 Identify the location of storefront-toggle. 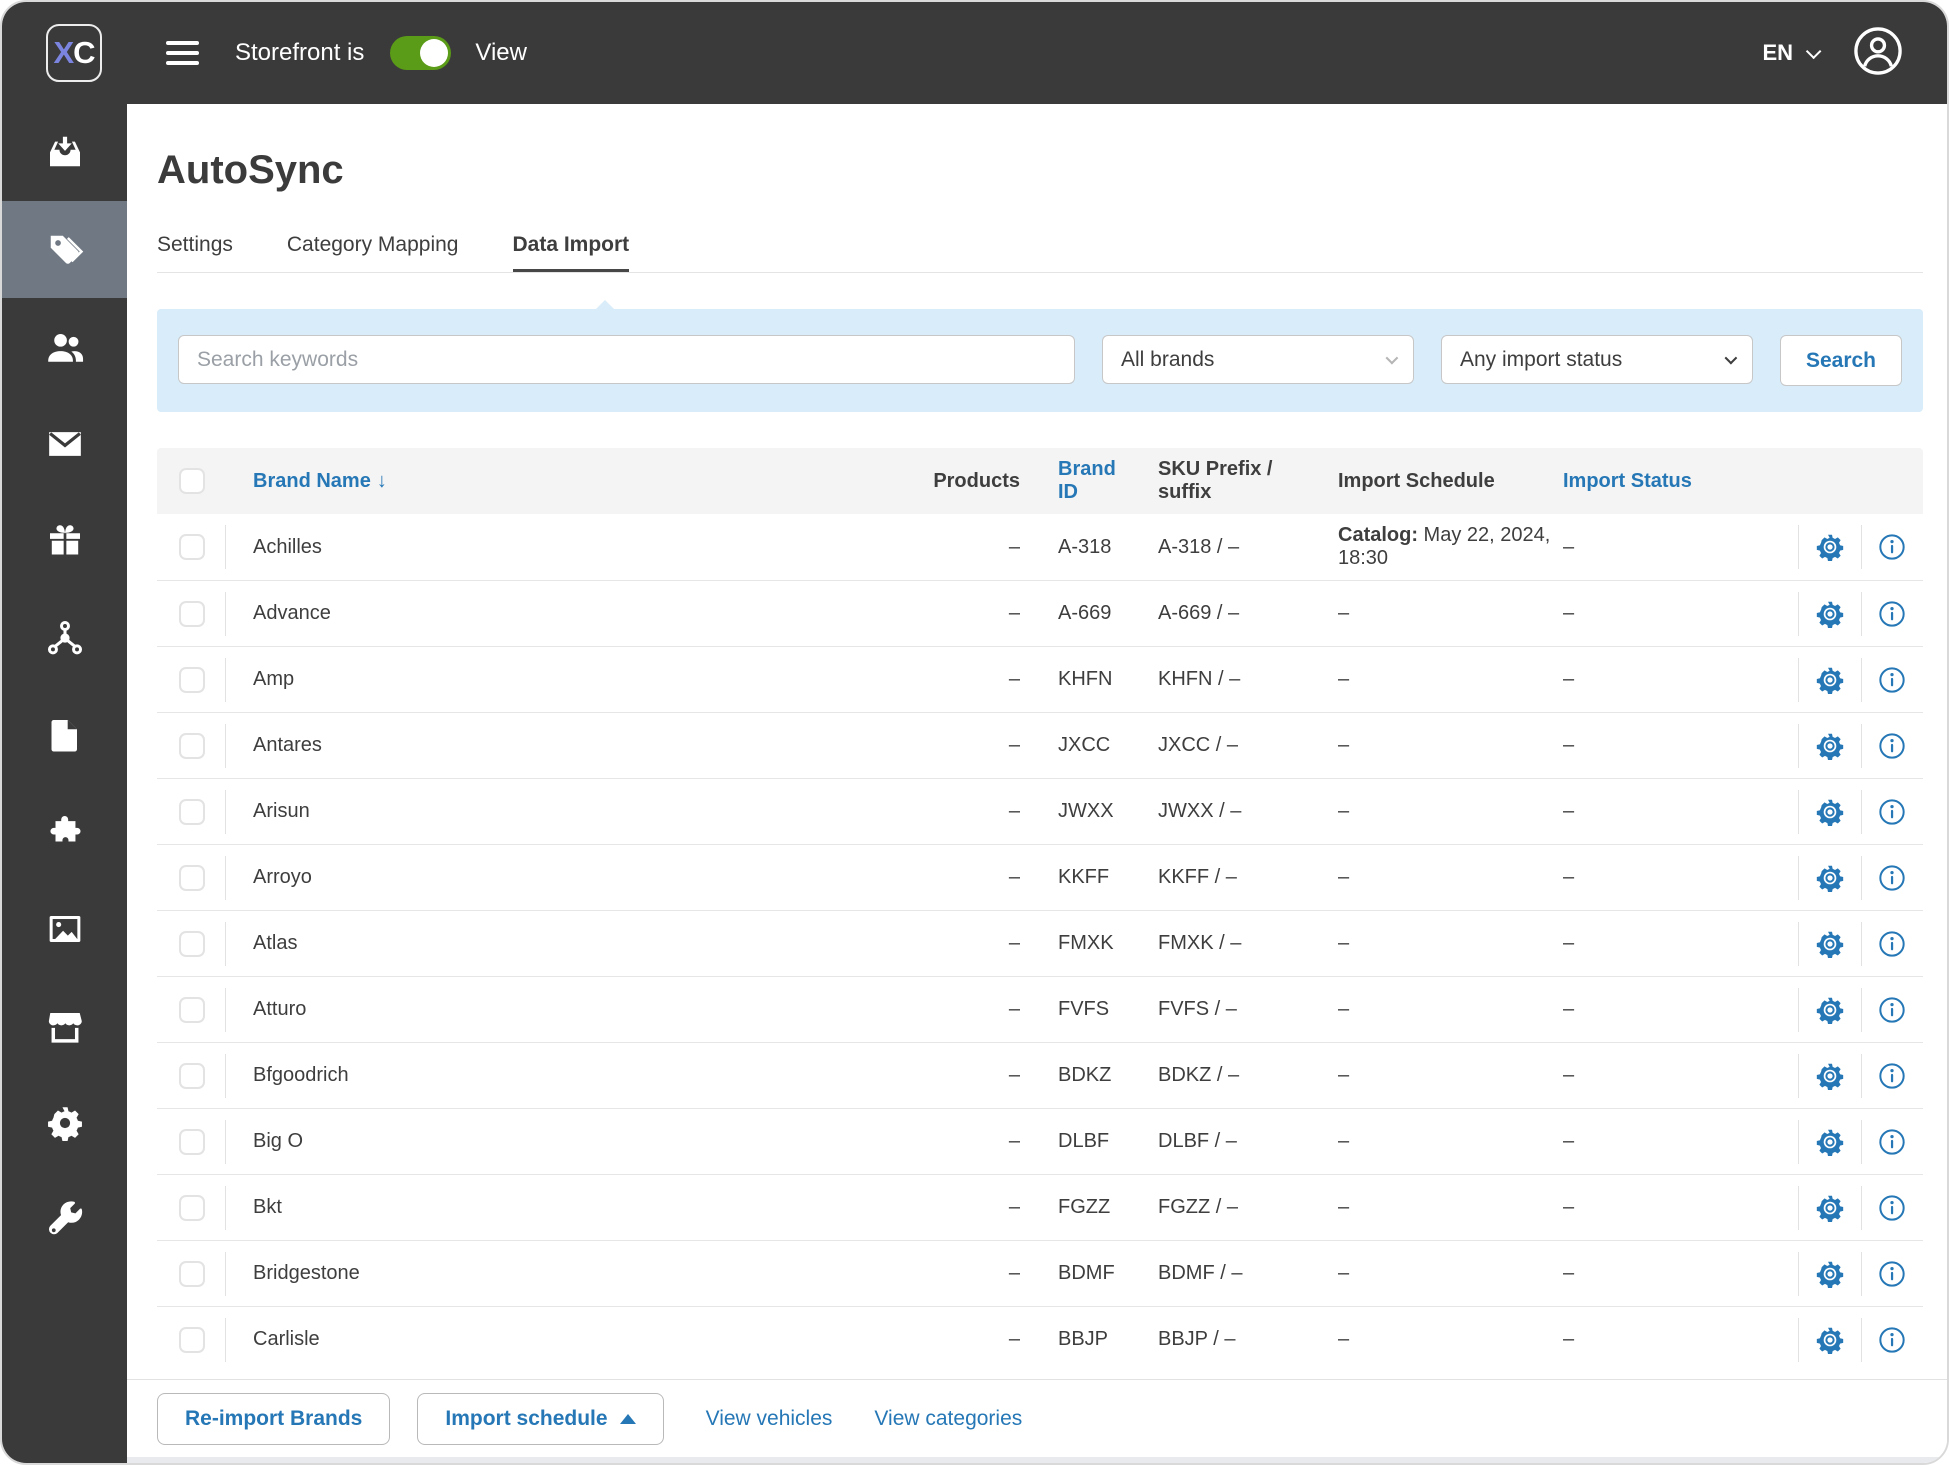
(421, 53).